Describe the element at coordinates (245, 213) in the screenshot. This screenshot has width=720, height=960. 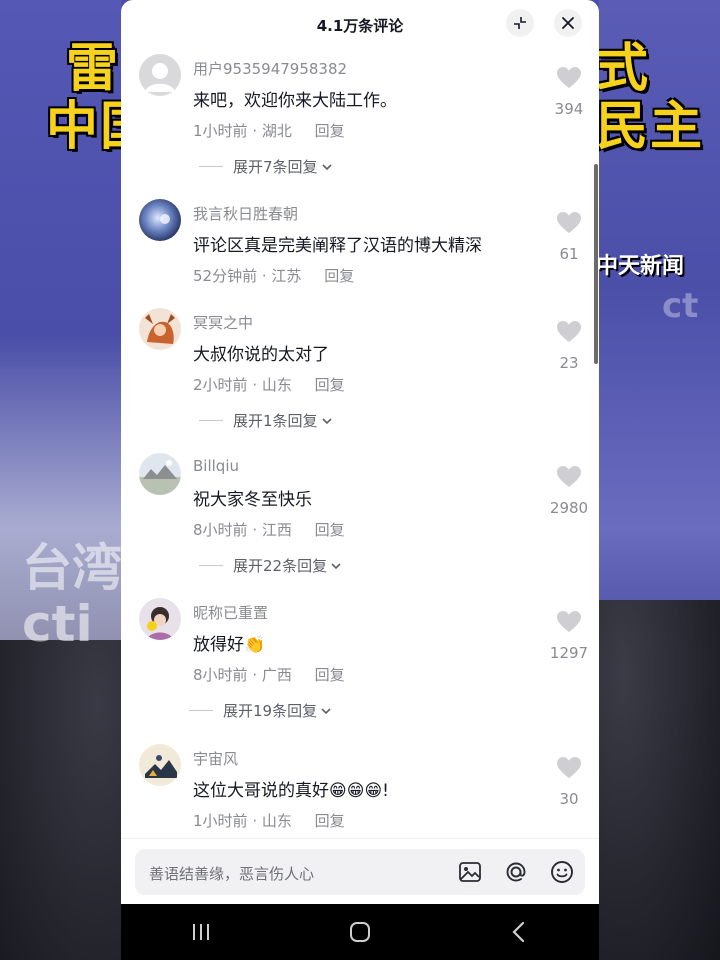
I see `comment-username: 我言秋日胜春朝` at that location.